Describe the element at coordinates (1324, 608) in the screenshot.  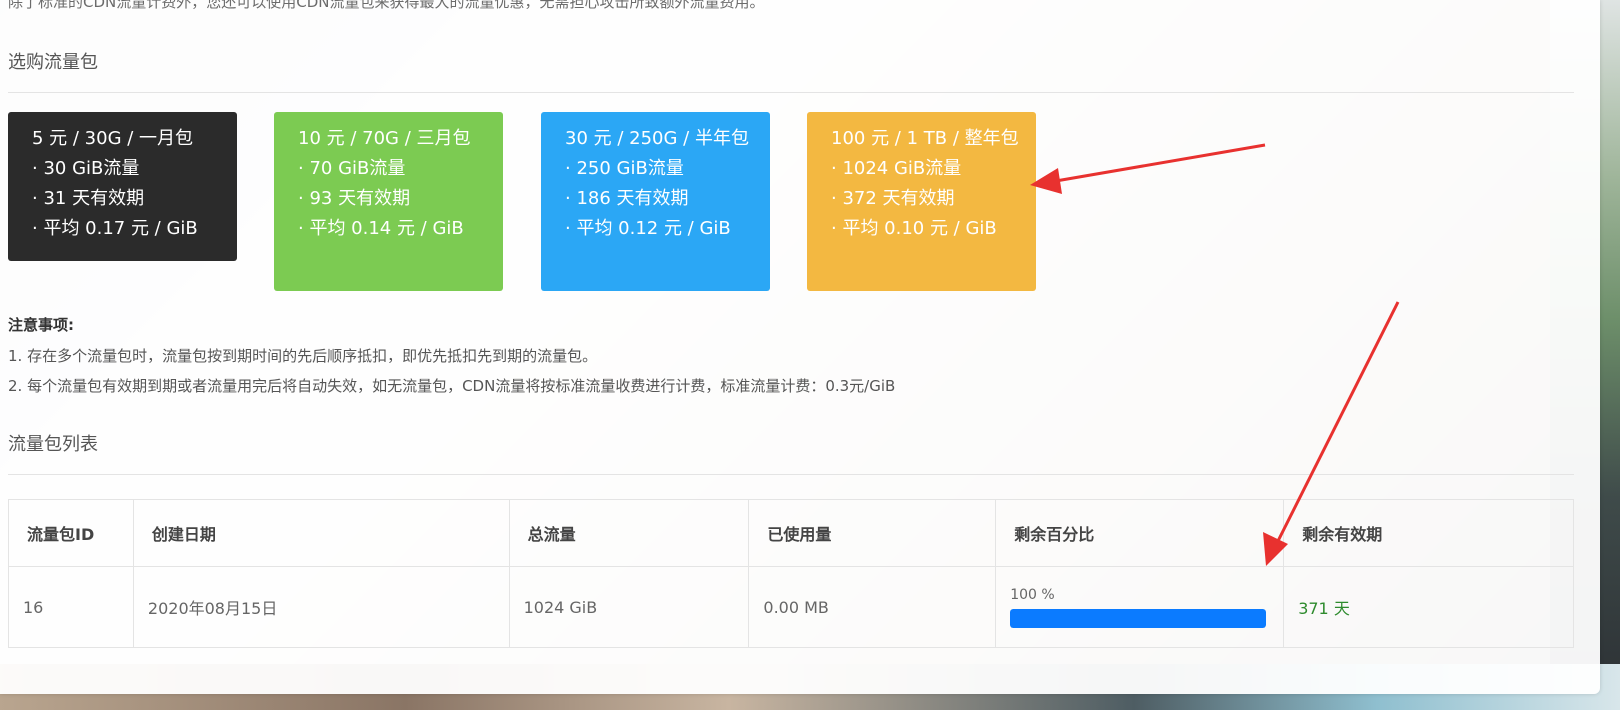
I see `remaining-days: 371 天` at that location.